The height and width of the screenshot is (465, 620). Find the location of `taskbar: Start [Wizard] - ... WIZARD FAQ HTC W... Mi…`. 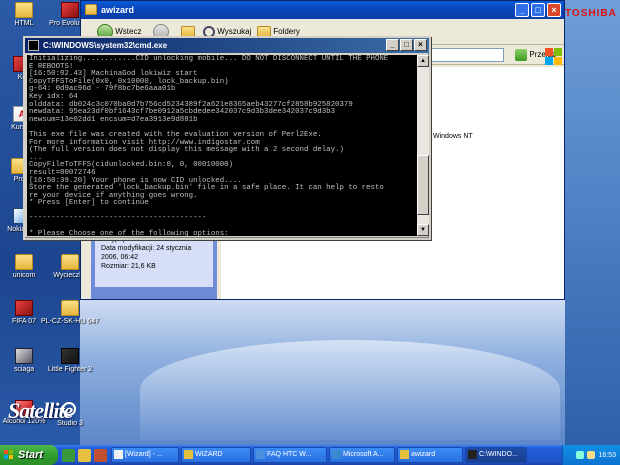

taskbar: Start [Wizard] - ... WIZARD FAQ HTC W... Mi… is located at coordinates (310, 455).